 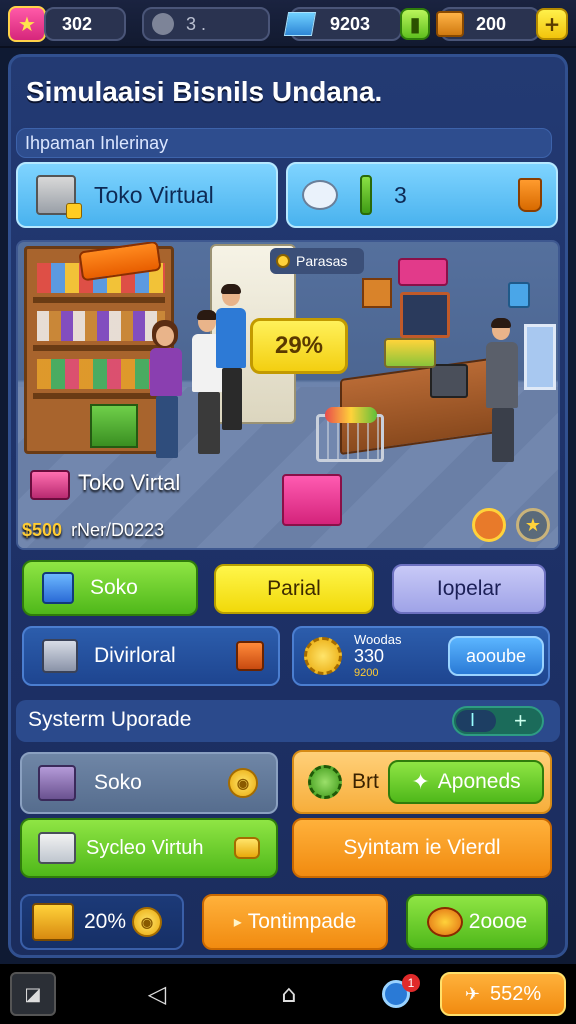 What do you see at coordinates (350, 434) in the screenshot?
I see `shopping-cart` at bounding box center [350, 434].